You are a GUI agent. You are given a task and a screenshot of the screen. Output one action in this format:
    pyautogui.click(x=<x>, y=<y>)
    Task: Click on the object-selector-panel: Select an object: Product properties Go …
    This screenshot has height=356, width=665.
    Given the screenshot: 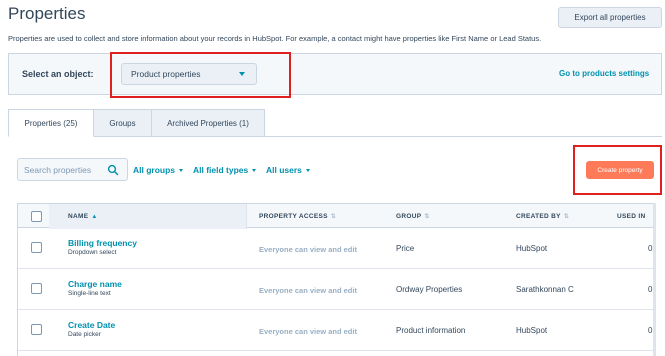 What is the action you would take?
    pyautogui.click(x=335, y=74)
    